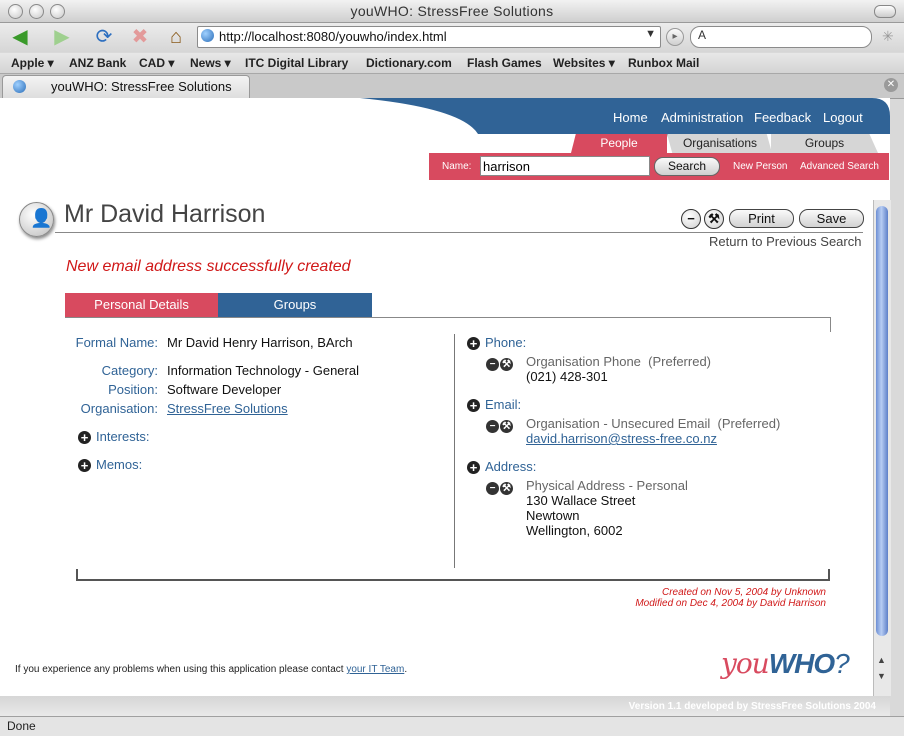  I want to click on tab-divider-end, so click(830, 324).